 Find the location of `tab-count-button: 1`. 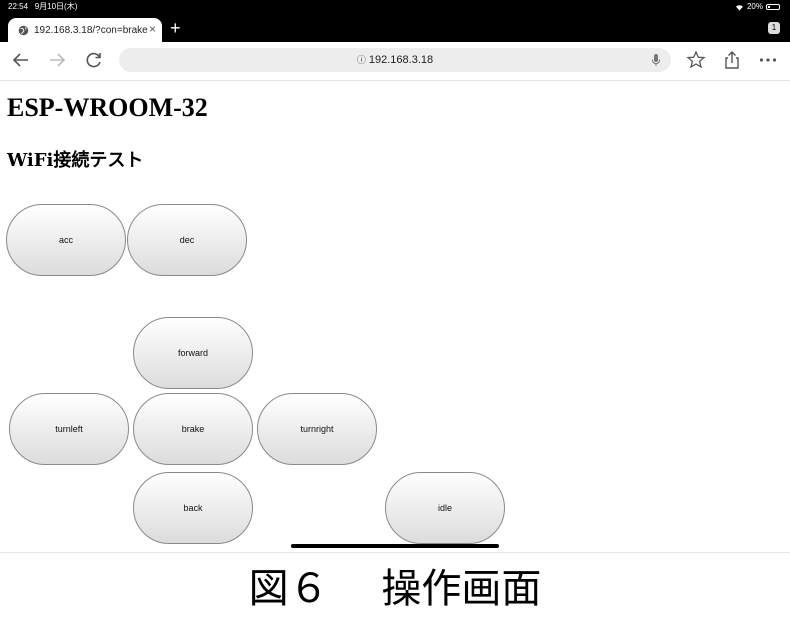

tab-count-button: 1 is located at coordinates (774, 28).